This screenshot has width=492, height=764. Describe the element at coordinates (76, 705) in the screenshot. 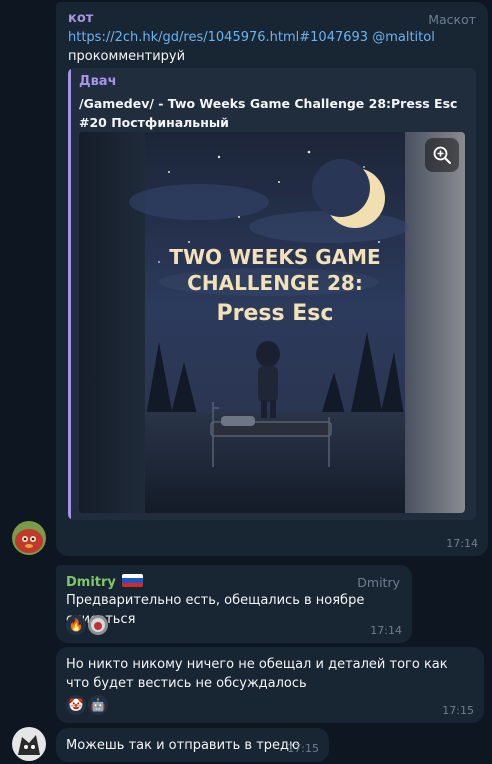

I see `clown-face-icon: 🤡` at that location.